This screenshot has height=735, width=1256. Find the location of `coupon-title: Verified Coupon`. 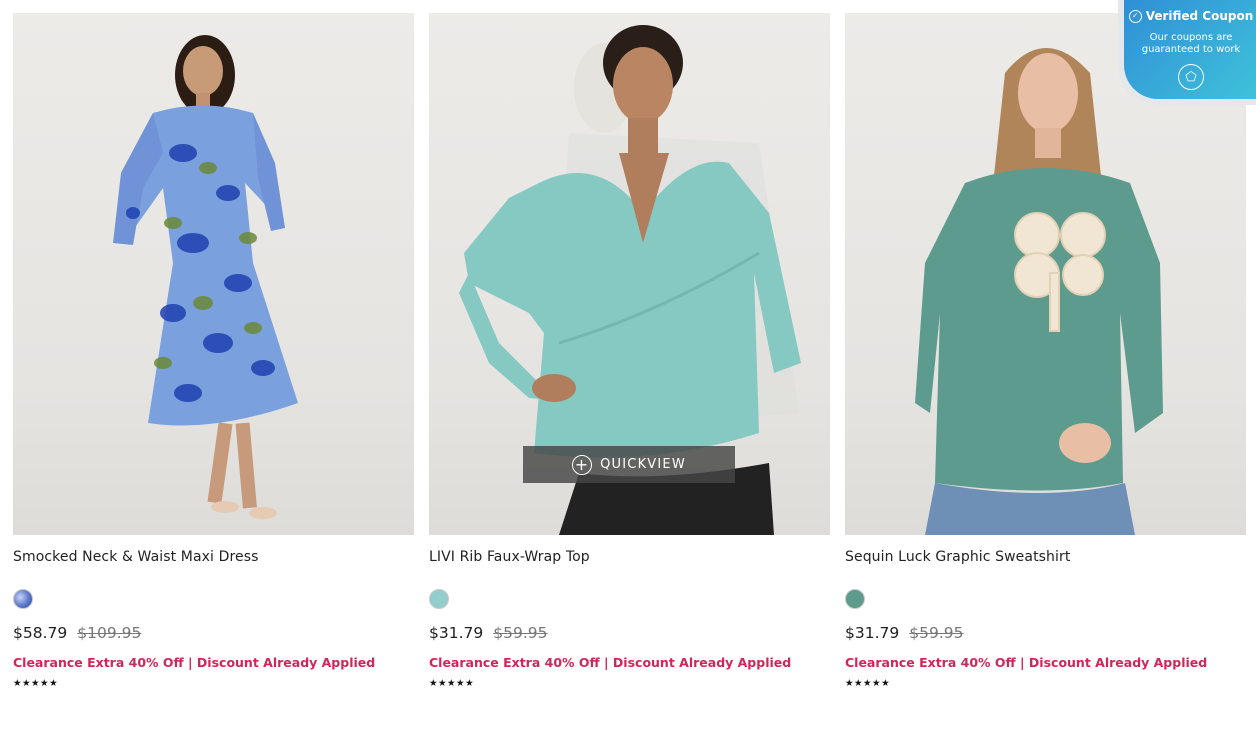

coupon-title: Verified Coupon is located at coordinates (1199, 16).